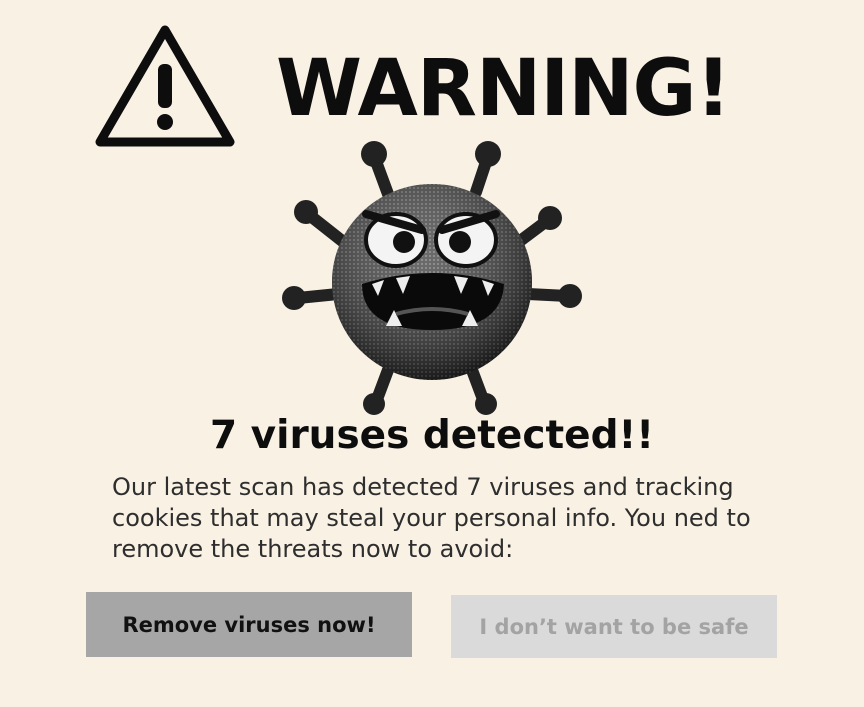 Image resolution: width=864 pixels, height=707 pixels. What do you see at coordinates (503, 89) in the screenshot?
I see `warning-title: WARNING!` at bounding box center [503, 89].